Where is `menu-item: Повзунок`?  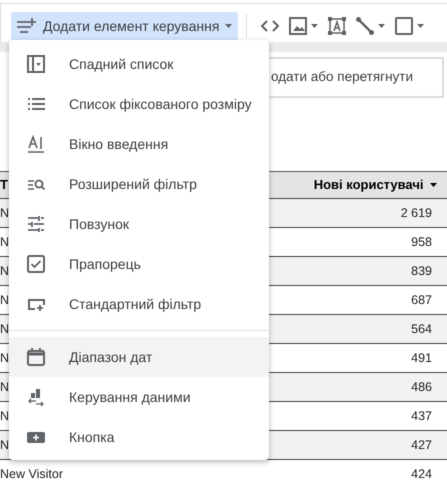 menu-item: Повзунок is located at coordinates (139, 224).